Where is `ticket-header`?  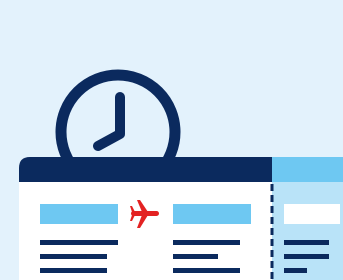
ticket-header is located at coordinates (145, 169).